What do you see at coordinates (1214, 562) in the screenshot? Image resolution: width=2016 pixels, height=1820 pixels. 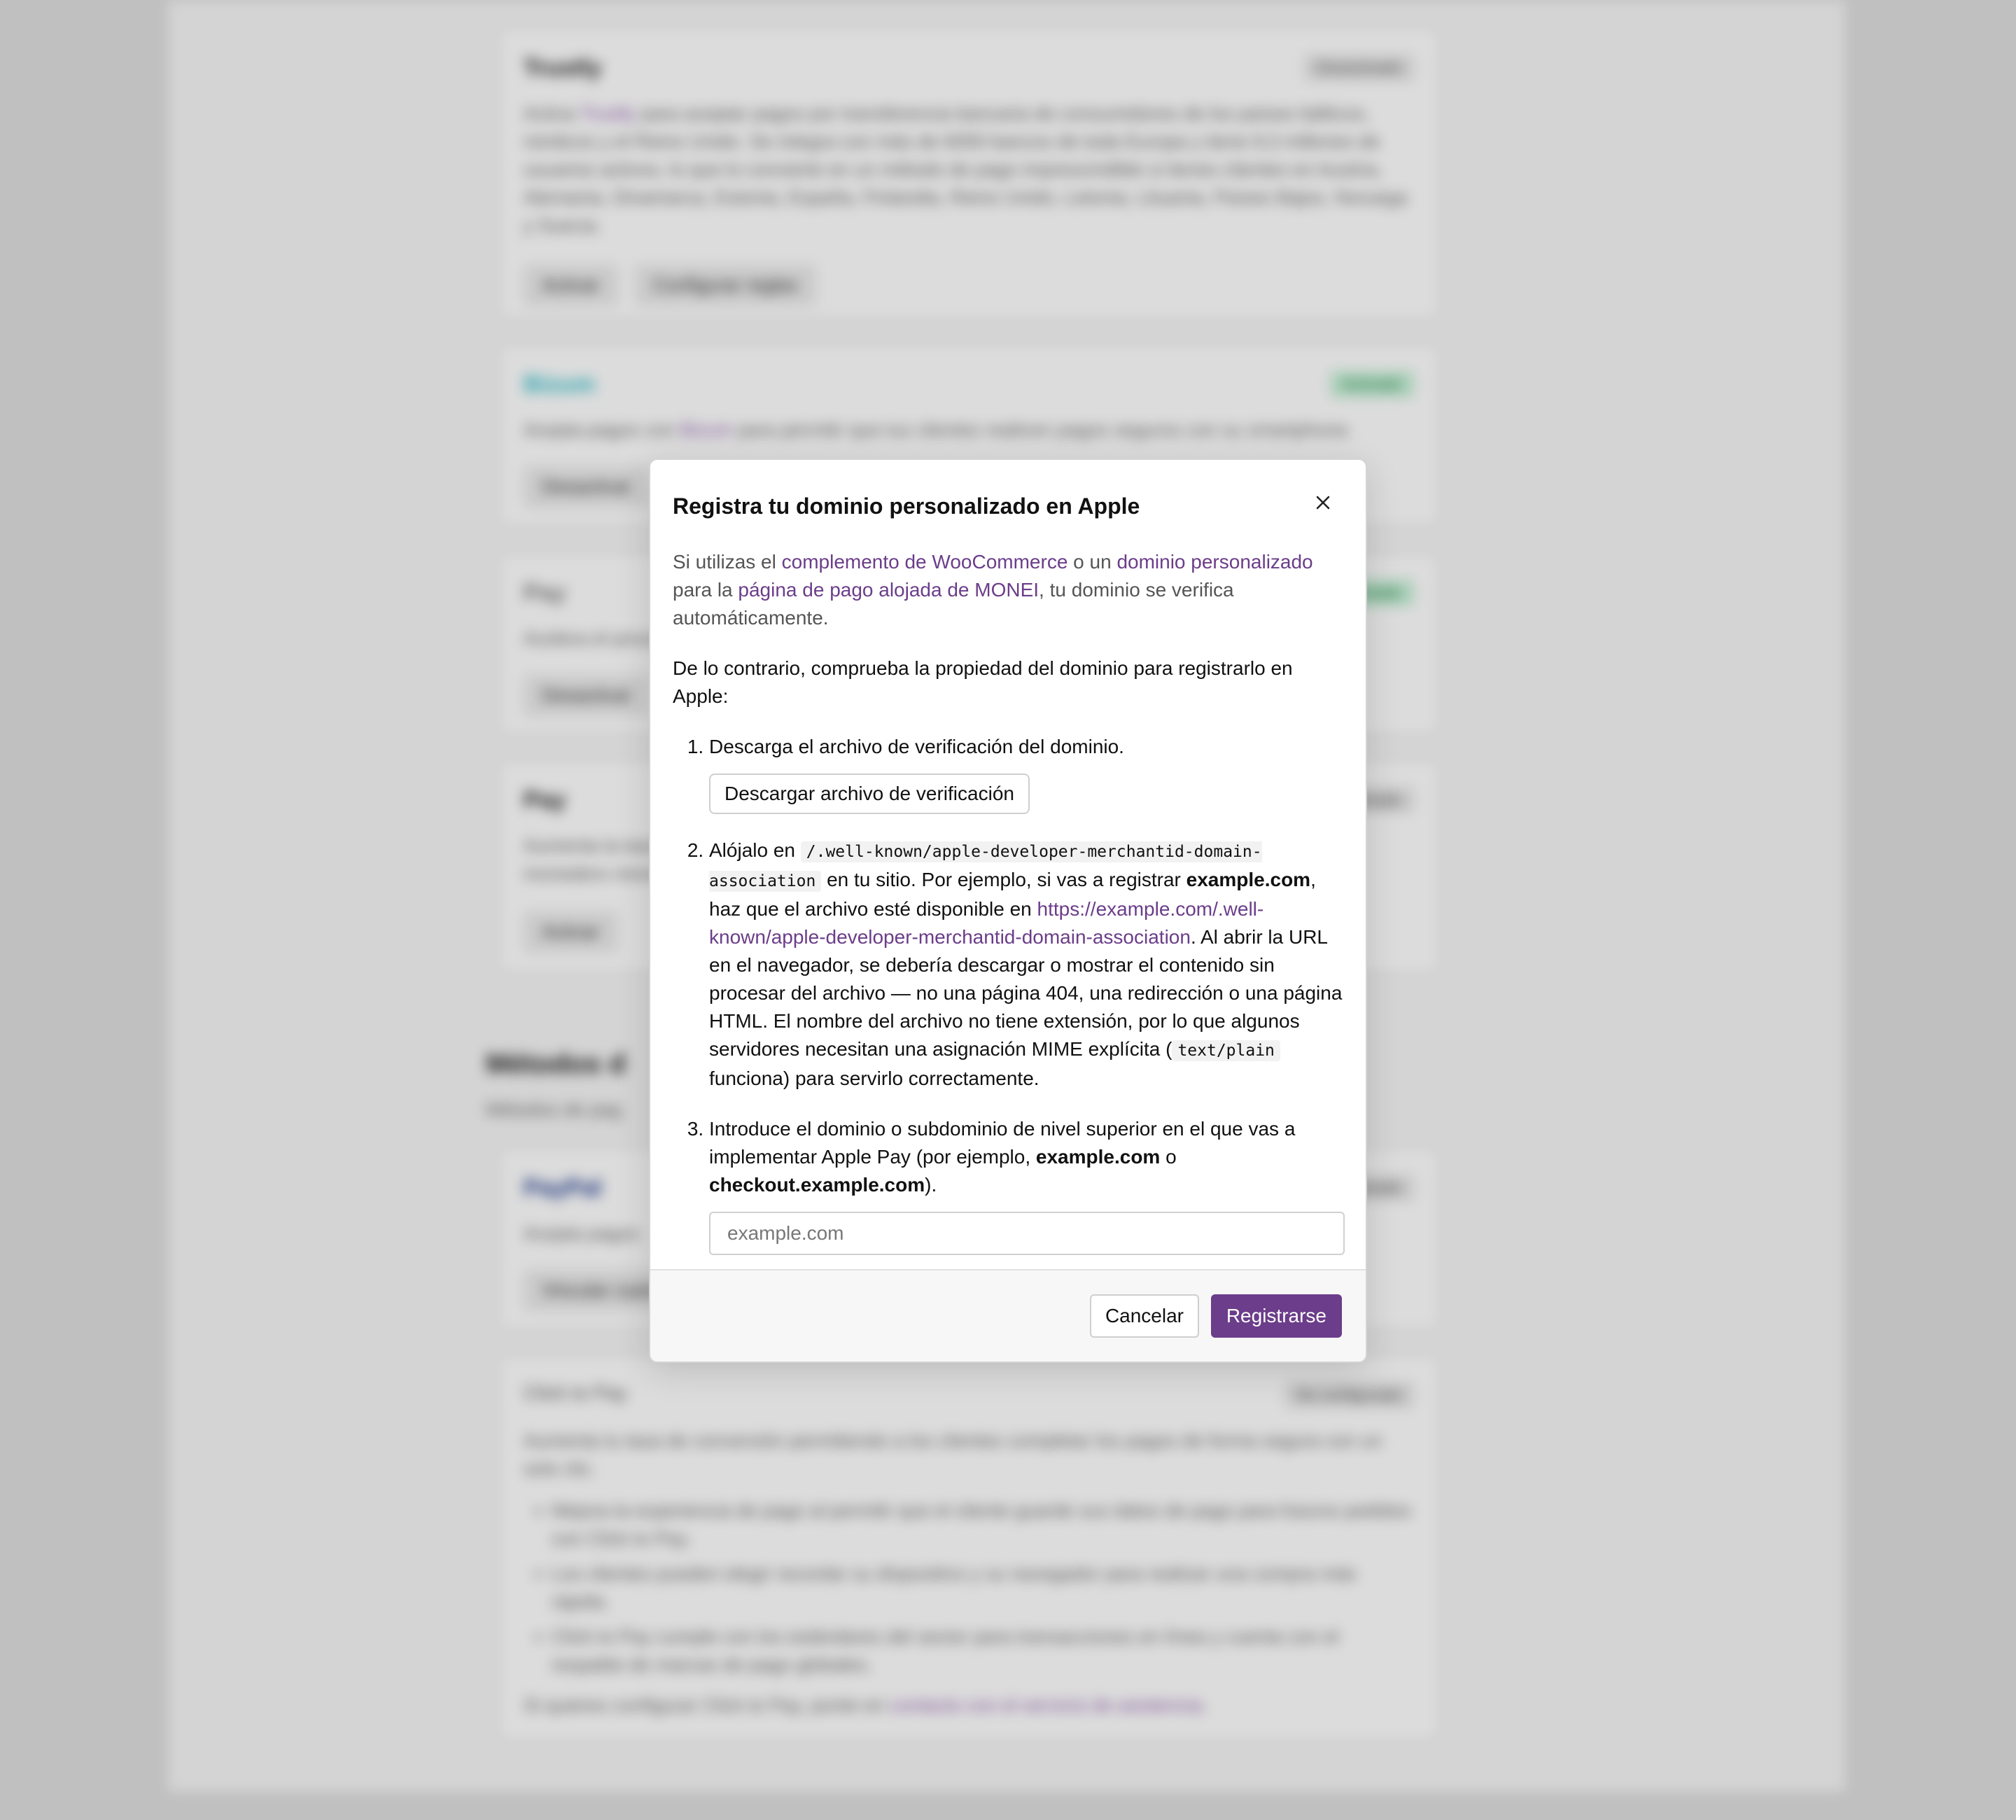 I see `custom-domain-link: dominio personalizado` at bounding box center [1214, 562].